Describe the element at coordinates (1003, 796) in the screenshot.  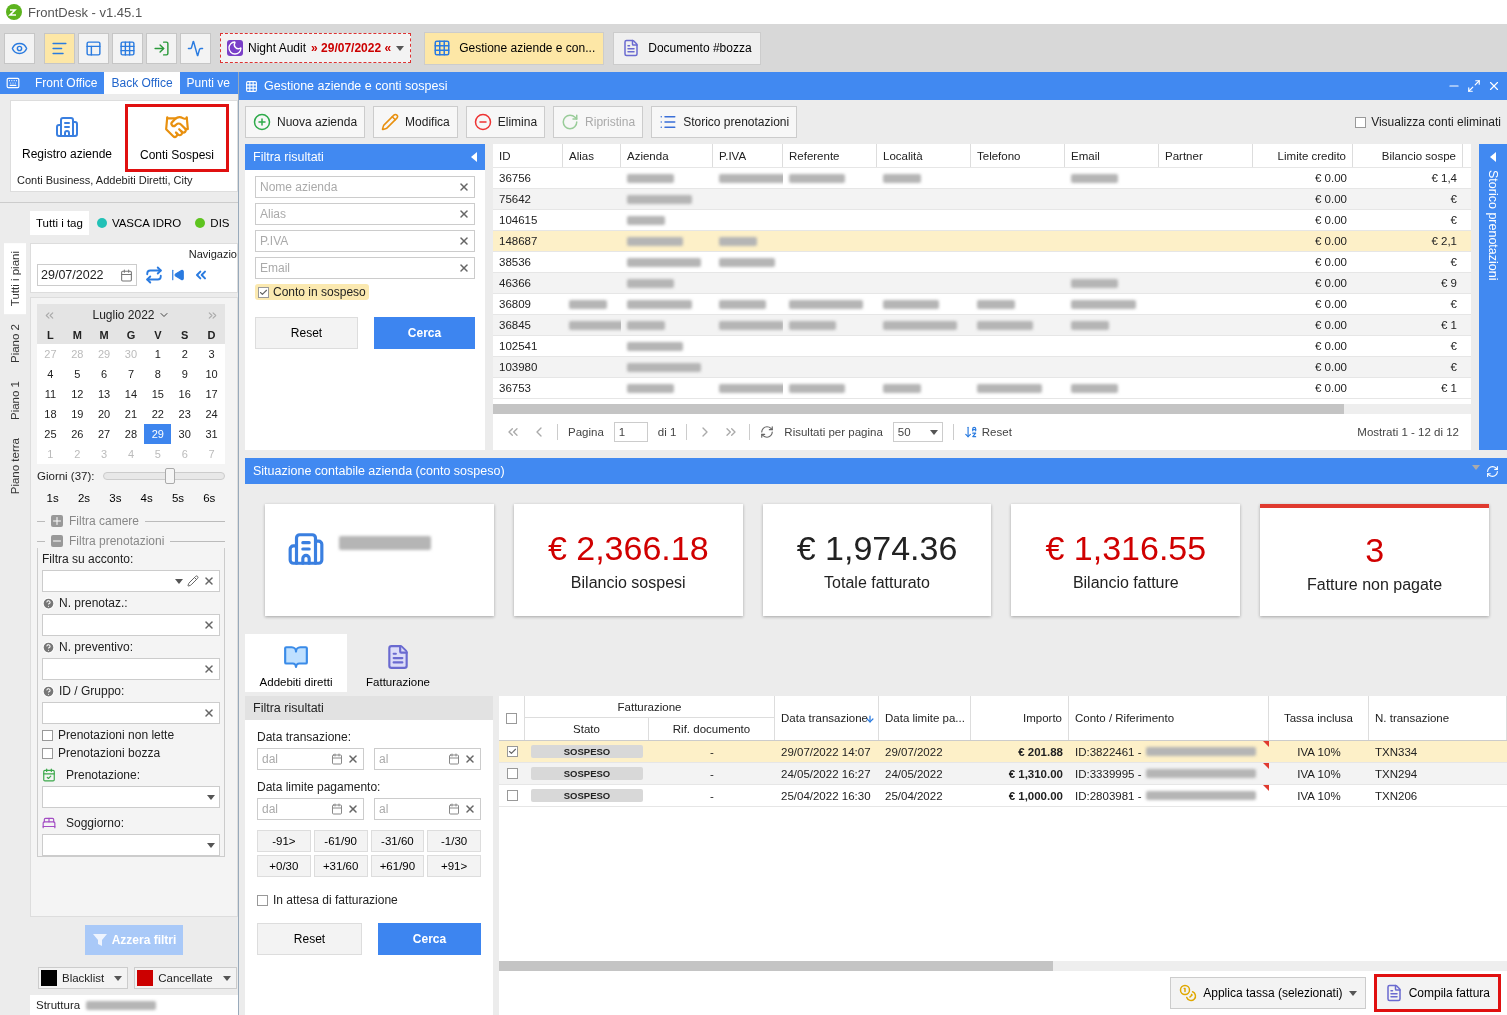
I see `table-row: SOSPESO - 25/04/2022 16:30 25/04/2022 € 1,000.00 ID:2803981 - IVA 10% TXN206` at that location.